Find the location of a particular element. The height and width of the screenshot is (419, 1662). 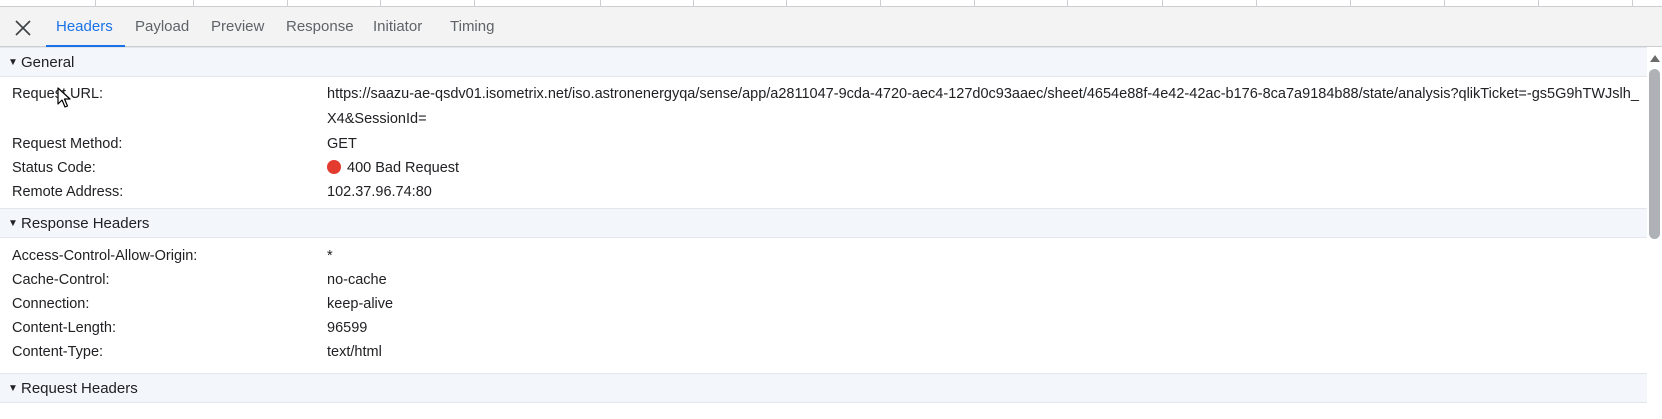

section-title: Response Headers is located at coordinates (85, 223).